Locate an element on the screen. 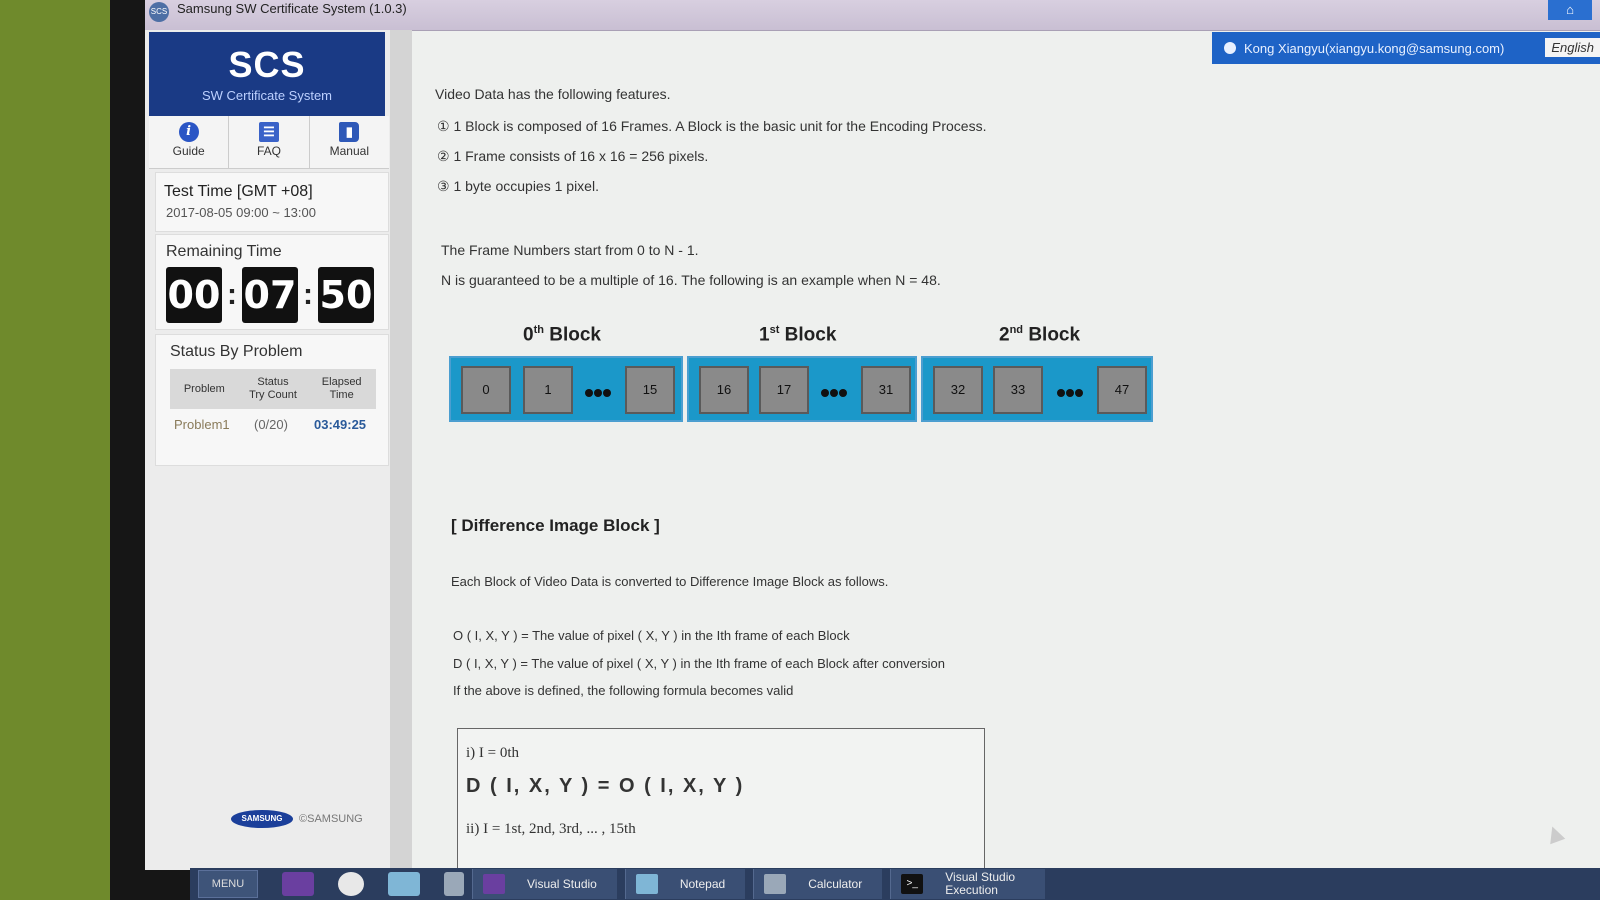 Image resolution: width=1600 pixels, height=900 pixels. taskbar-item-vs-execution: >_ Visual Studio Execution is located at coordinates (968, 884).